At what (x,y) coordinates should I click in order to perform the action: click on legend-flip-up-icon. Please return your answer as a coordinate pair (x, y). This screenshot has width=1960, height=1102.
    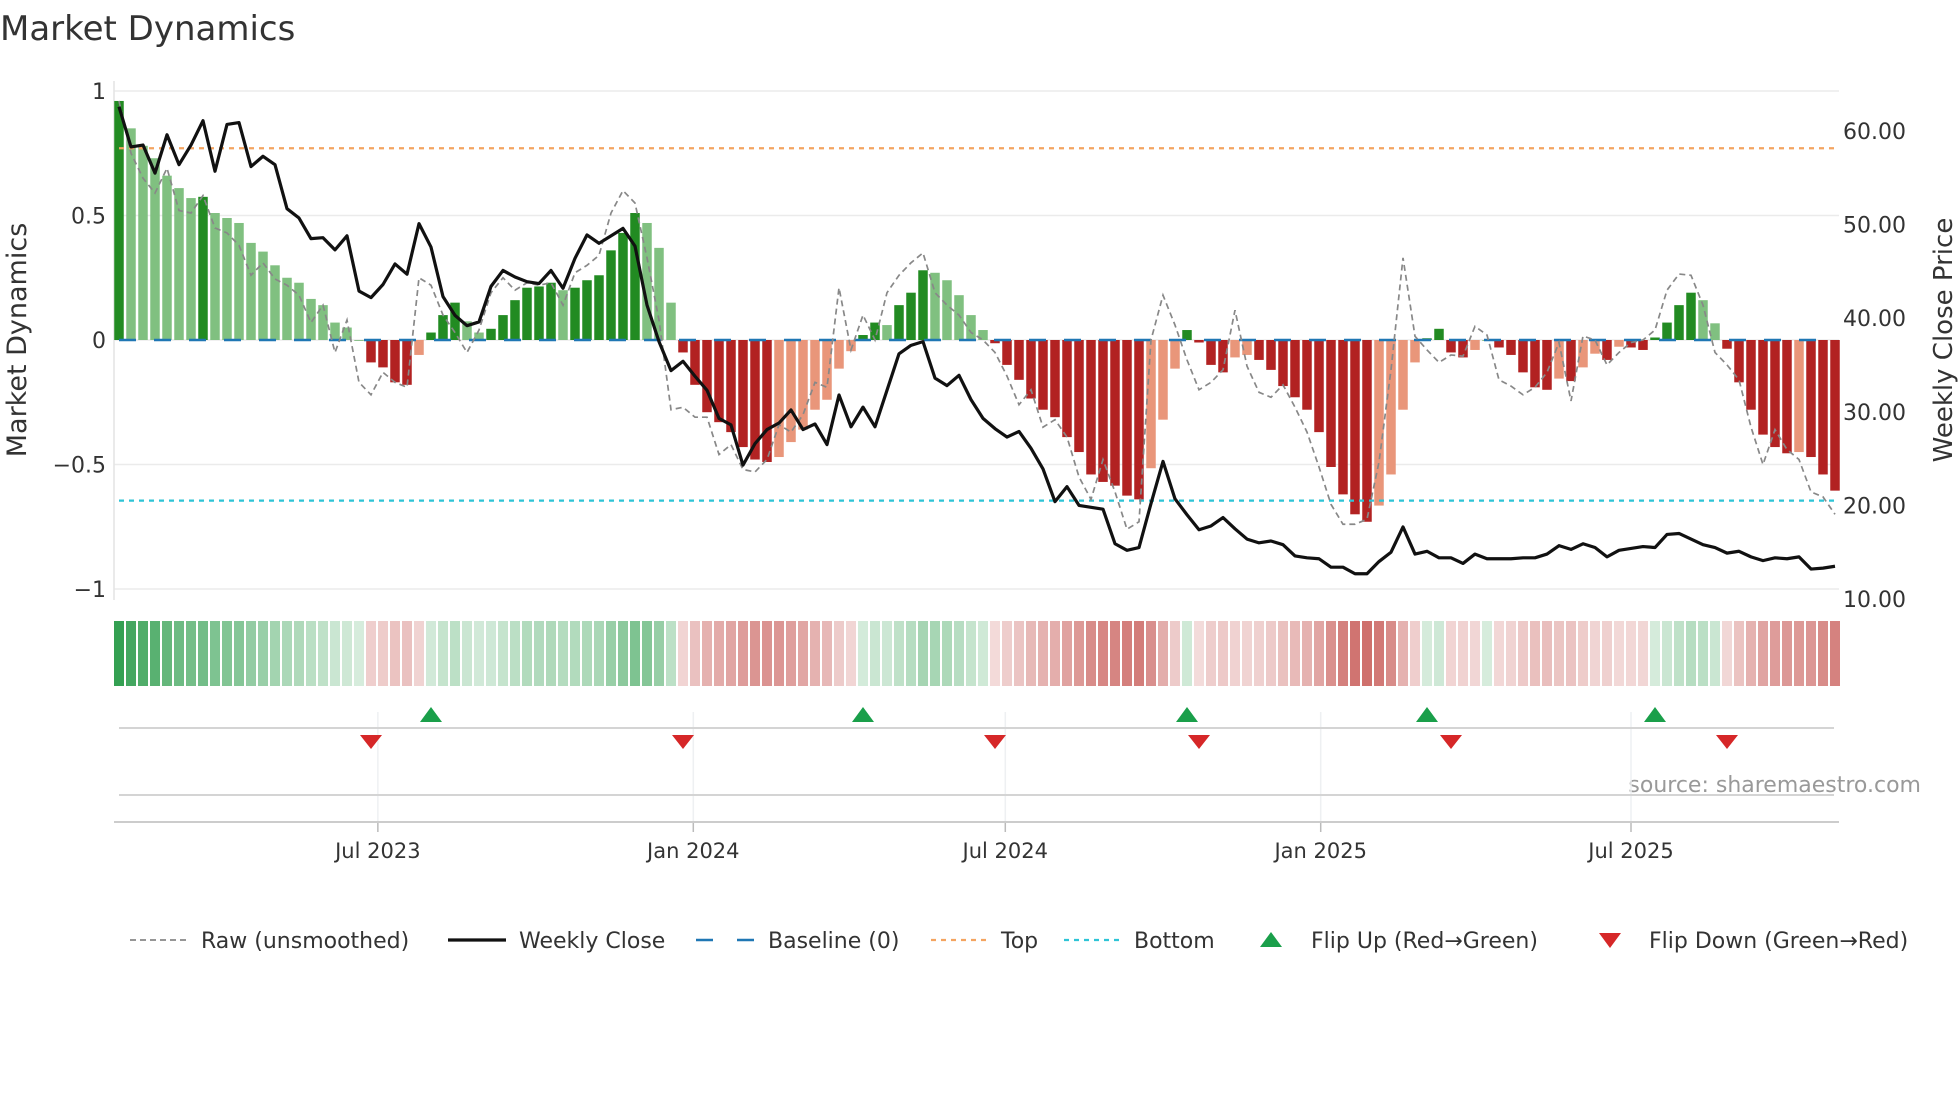
    Looking at the image, I should click on (1271, 939).